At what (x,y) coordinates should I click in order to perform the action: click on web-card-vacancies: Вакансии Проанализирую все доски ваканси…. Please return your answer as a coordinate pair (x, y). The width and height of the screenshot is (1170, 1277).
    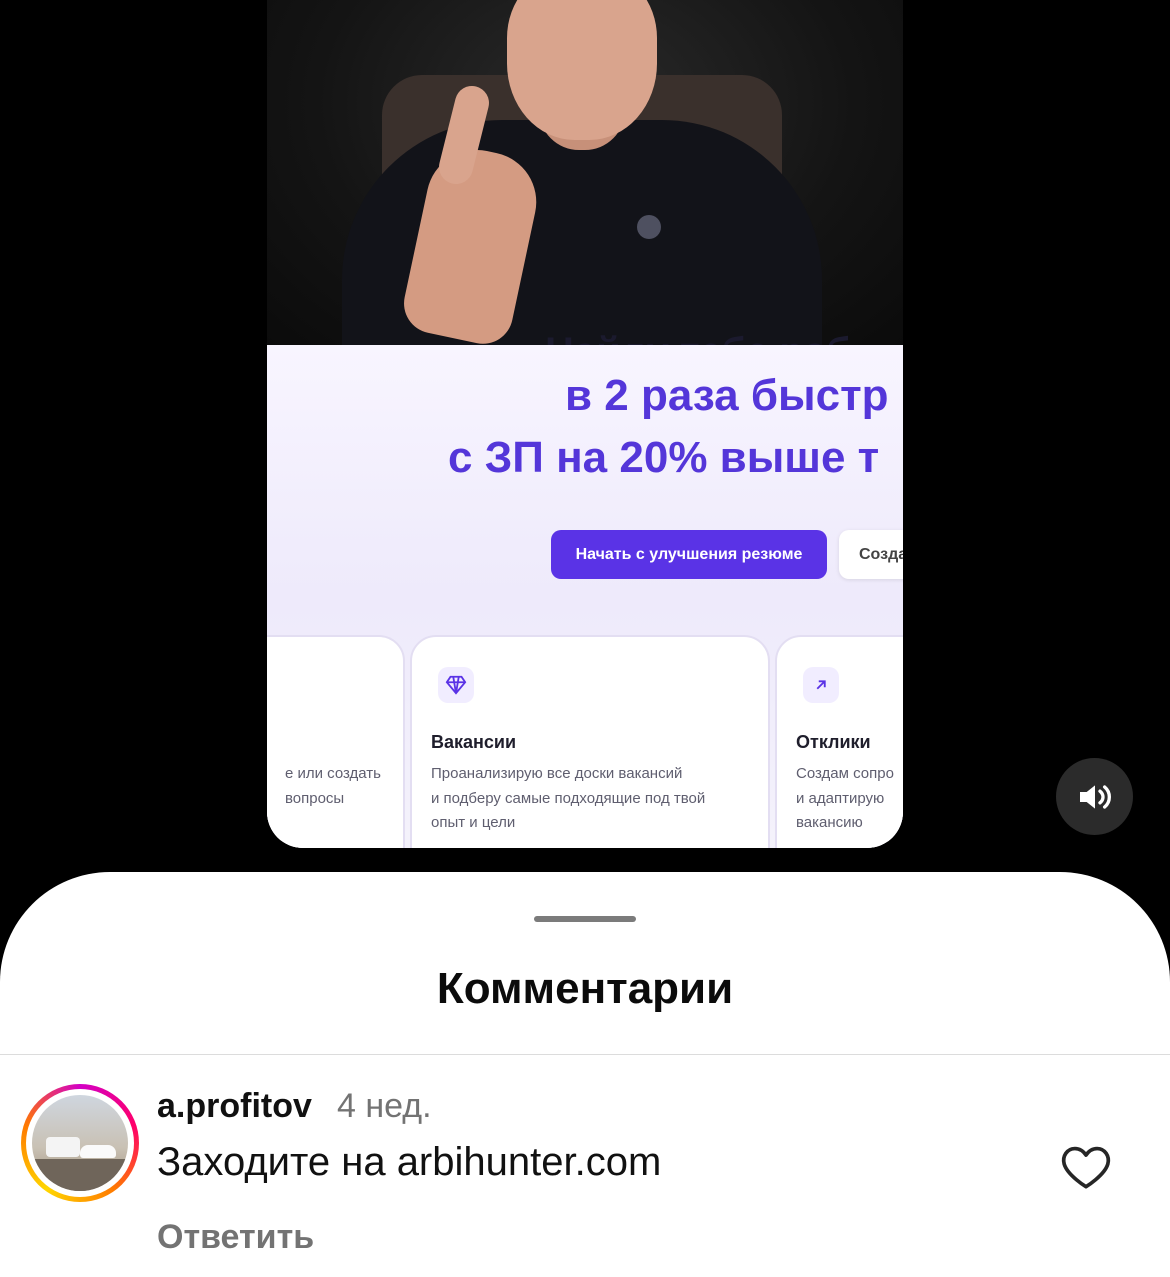
    Looking at the image, I should click on (590, 741).